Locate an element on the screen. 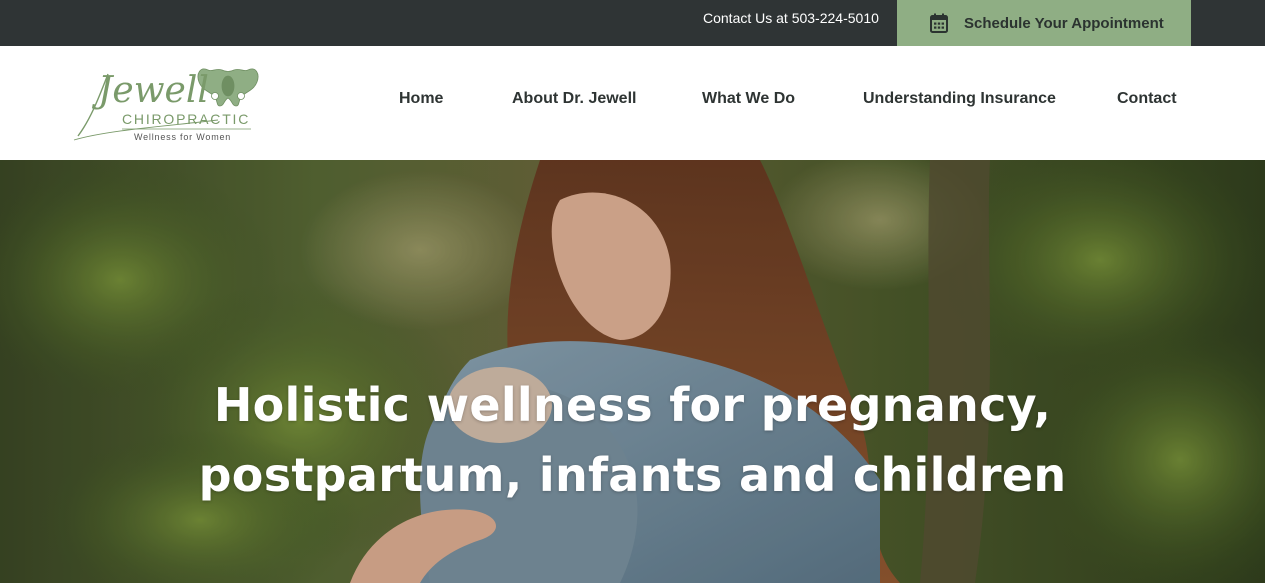 The height and width of the screenshot is (583, 1265). nav-item-contact: Contact is located at coordinates (1147, 99).